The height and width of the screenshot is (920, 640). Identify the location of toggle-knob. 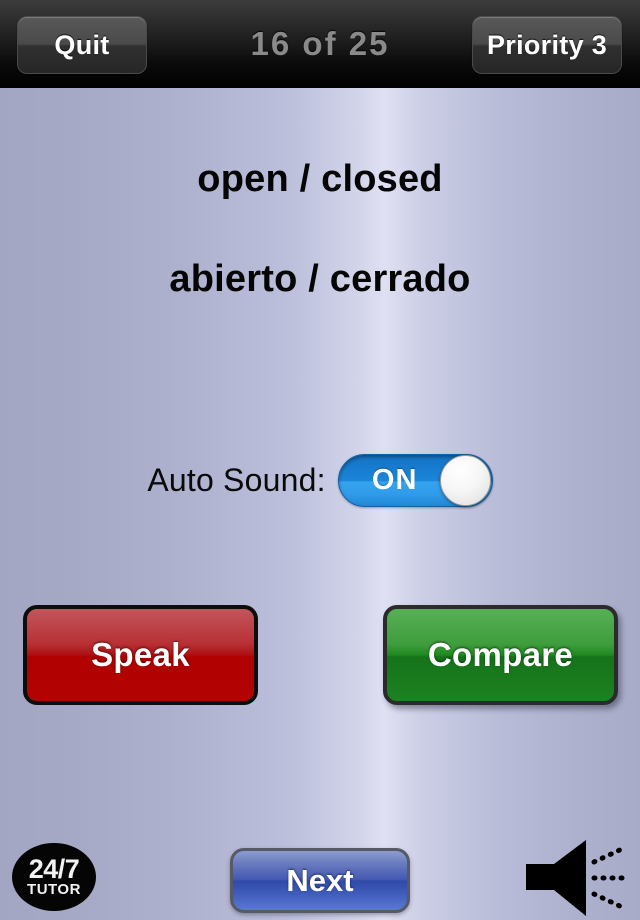
(465, 480).